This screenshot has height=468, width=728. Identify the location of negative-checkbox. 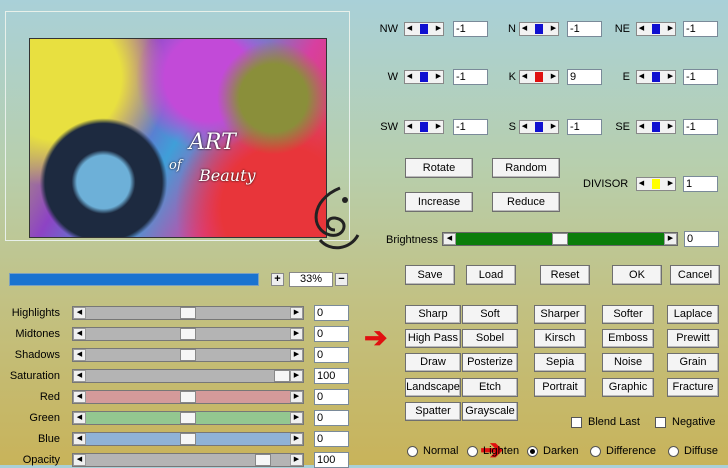
(660, 422).